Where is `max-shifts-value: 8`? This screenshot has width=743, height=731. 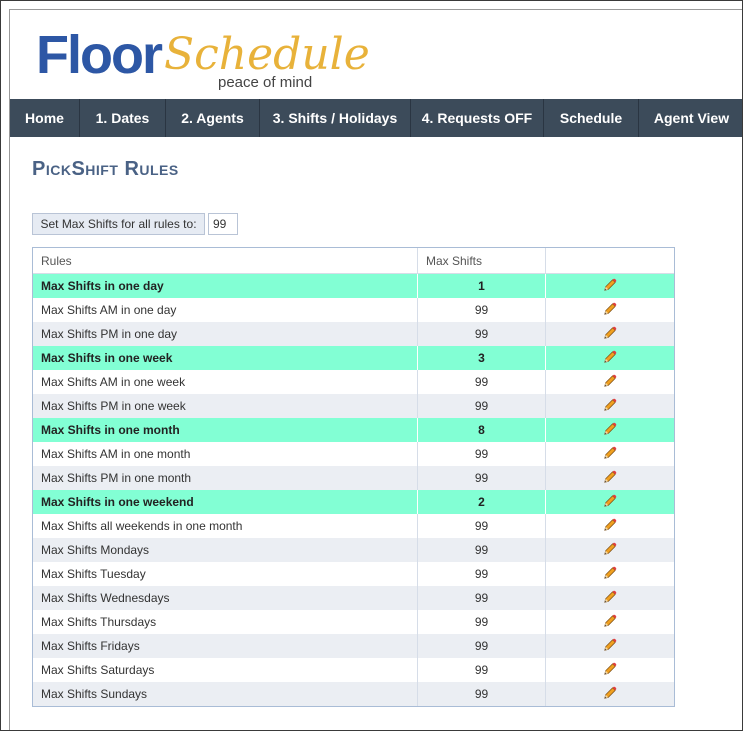
max-shifts-value: 8 is located at coordinates (482, 430).